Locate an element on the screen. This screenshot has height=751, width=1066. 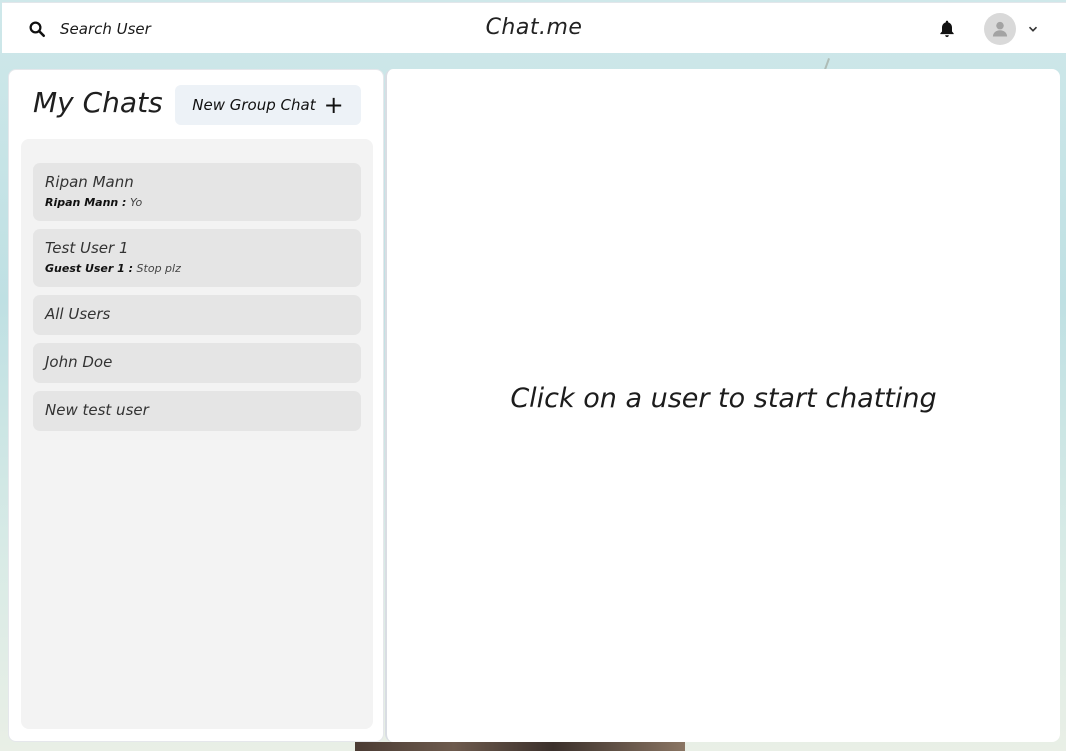
chat-name: John Doe is located at coordinates (79, 362).